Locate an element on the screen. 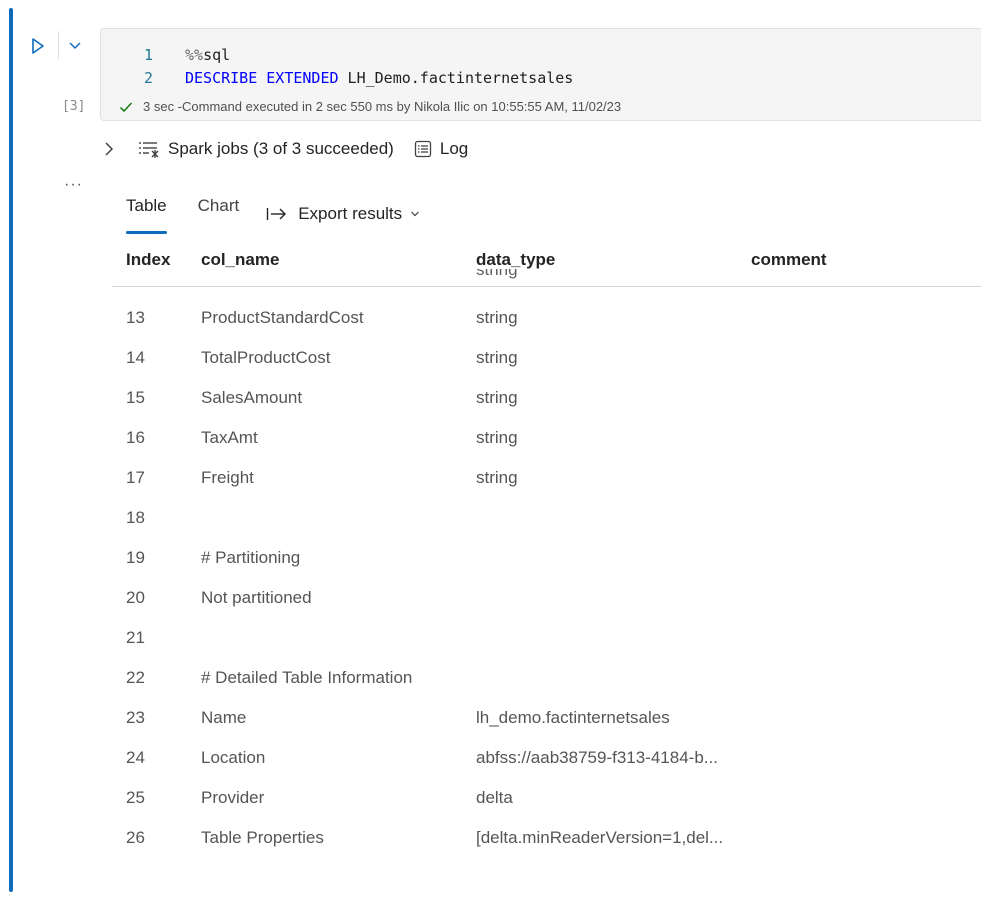 The height and width of the screenshot is (911, 981). log-icon is located at coordinates (423, 149).